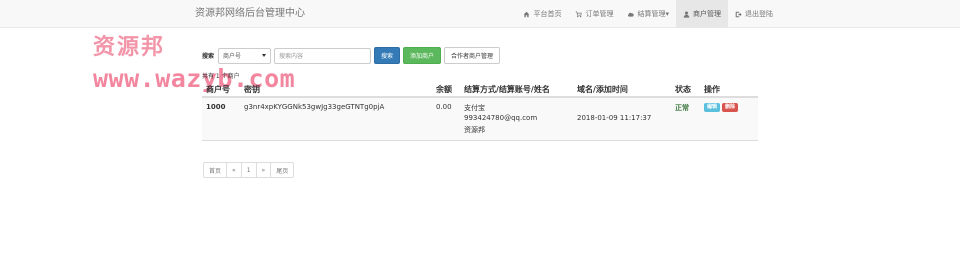  I want to click on nav-logout: 退出登陆, so click(754, 14).